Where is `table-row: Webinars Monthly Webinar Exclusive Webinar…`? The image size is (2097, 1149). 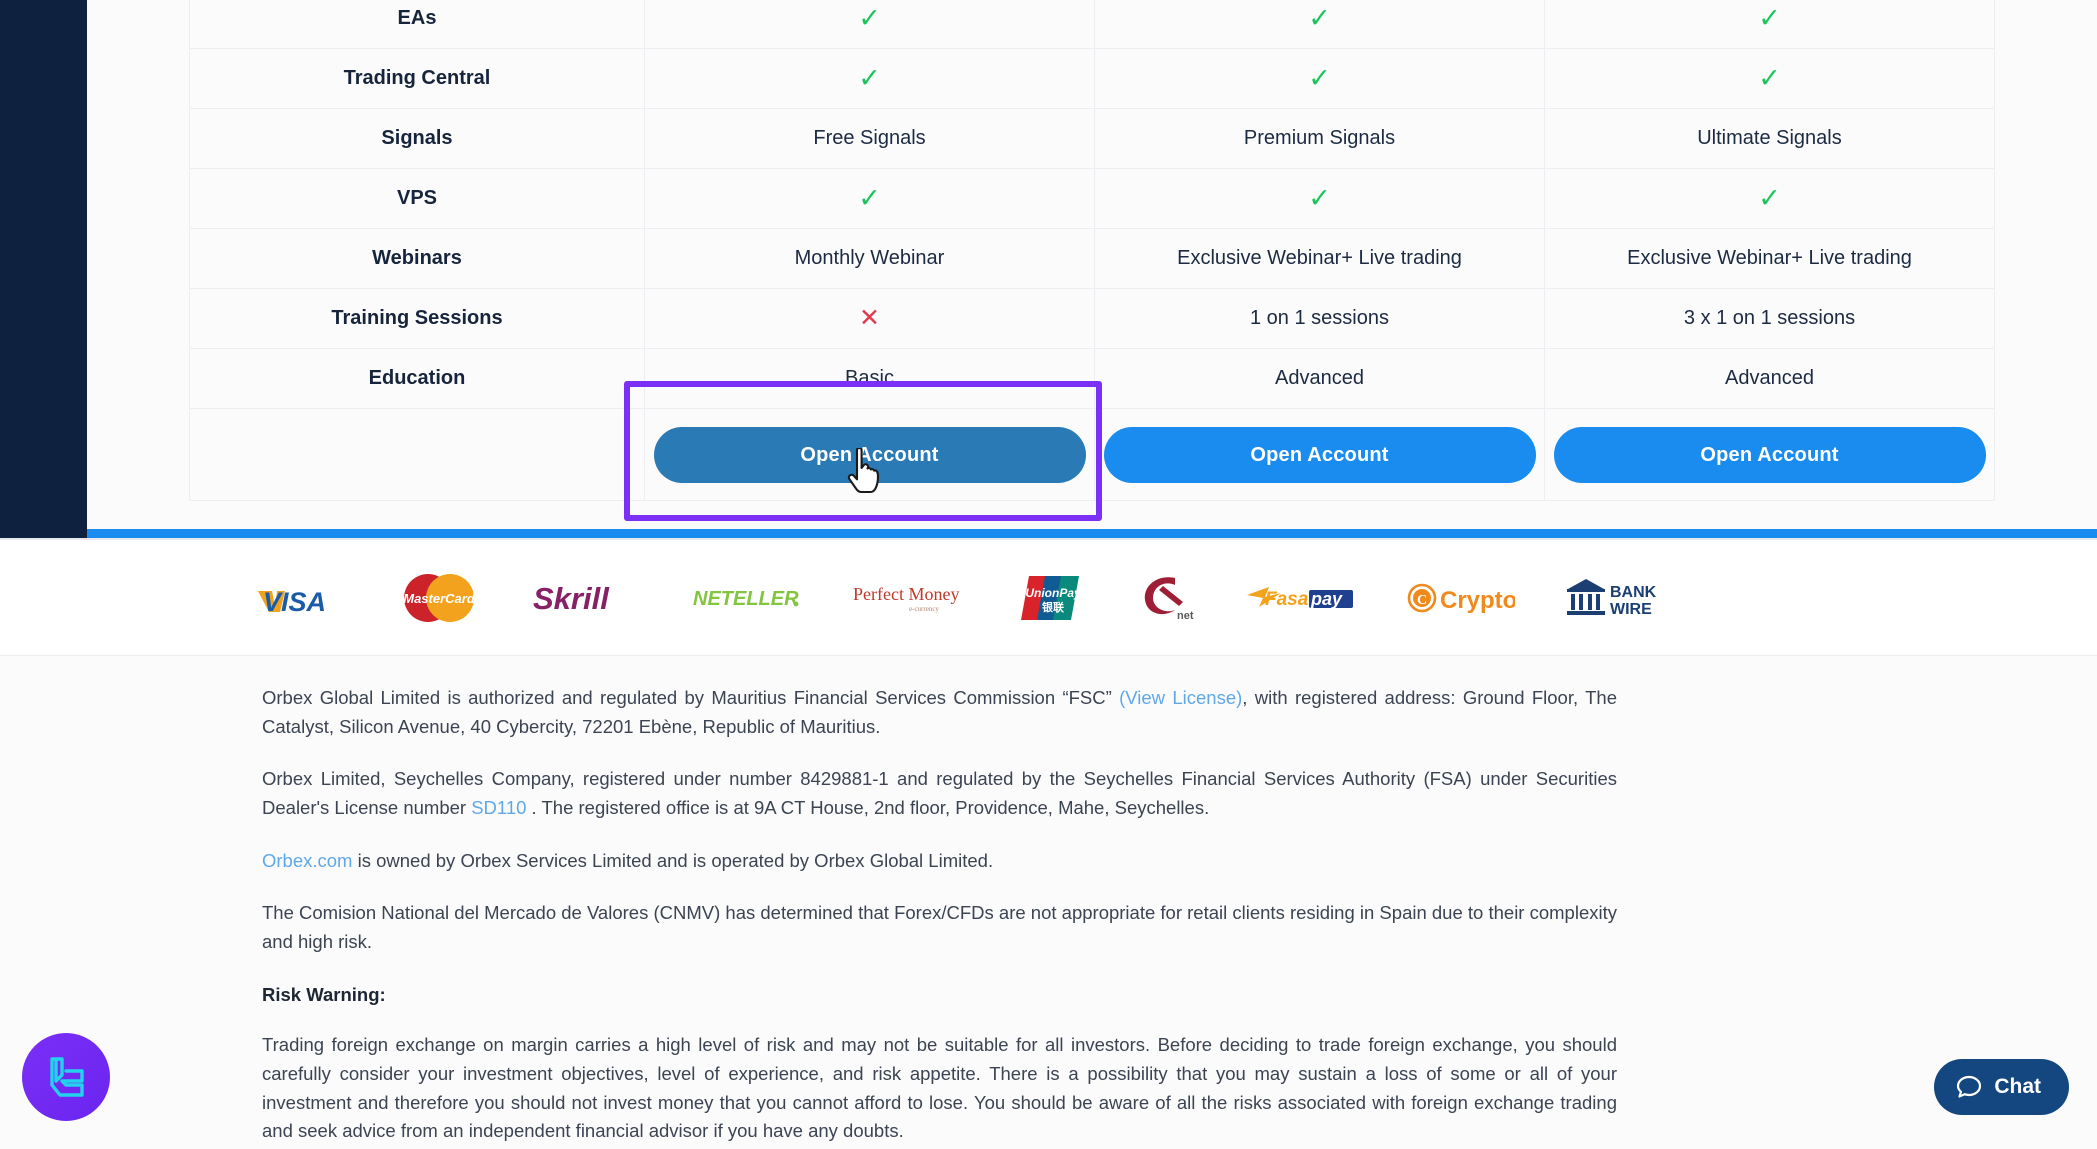 table-row: Webinars Monthly Webinar Exclusive Webinar… is located at coordinates (1092, 258).